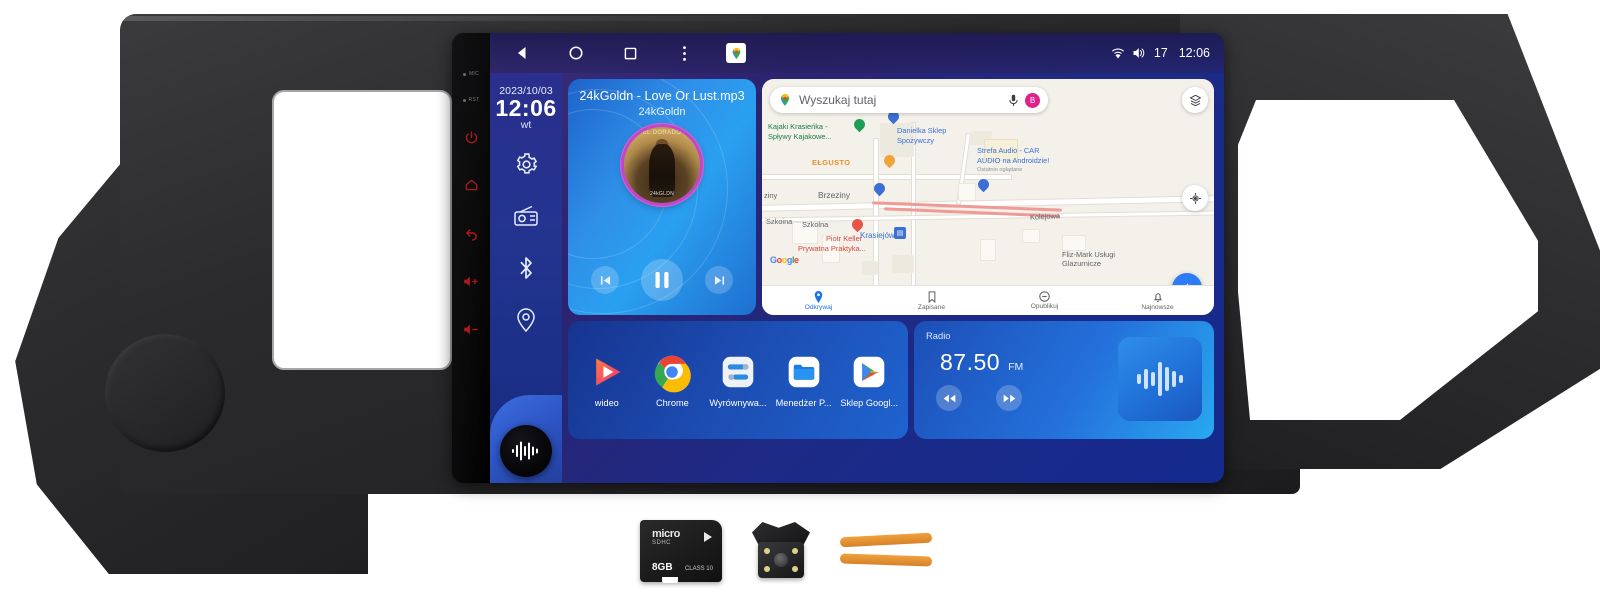 The image size is (1600, 599). What do you see at coordinates (576, 53) in the screenshot?
I see `nav-home-button` at bounding box center [576, 53].